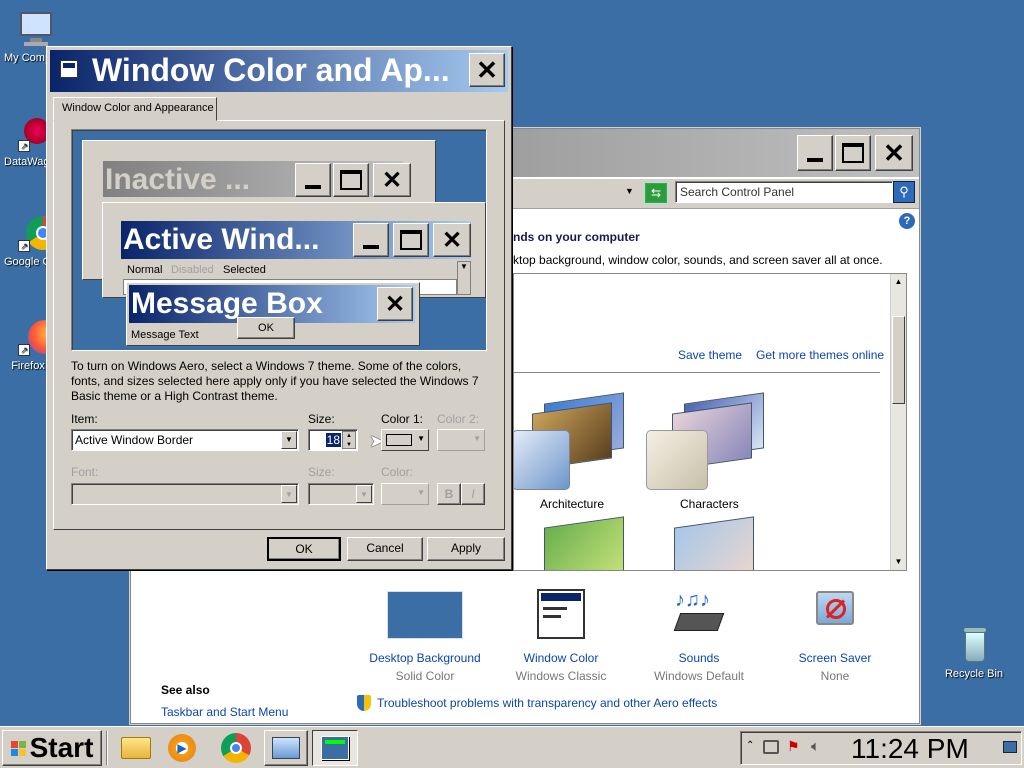 Image resolution: width=1024 pixels, height=768 pixels. I want to click on font-size-select: ▼, so click(341, 494).